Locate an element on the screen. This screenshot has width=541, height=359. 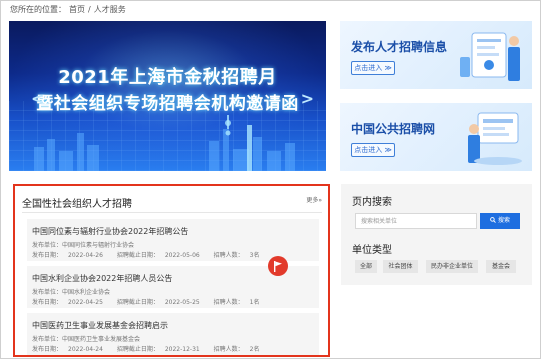
banner-title-line1: 2021年上海市金秋招聘月 is located at coordinates (167, 77).